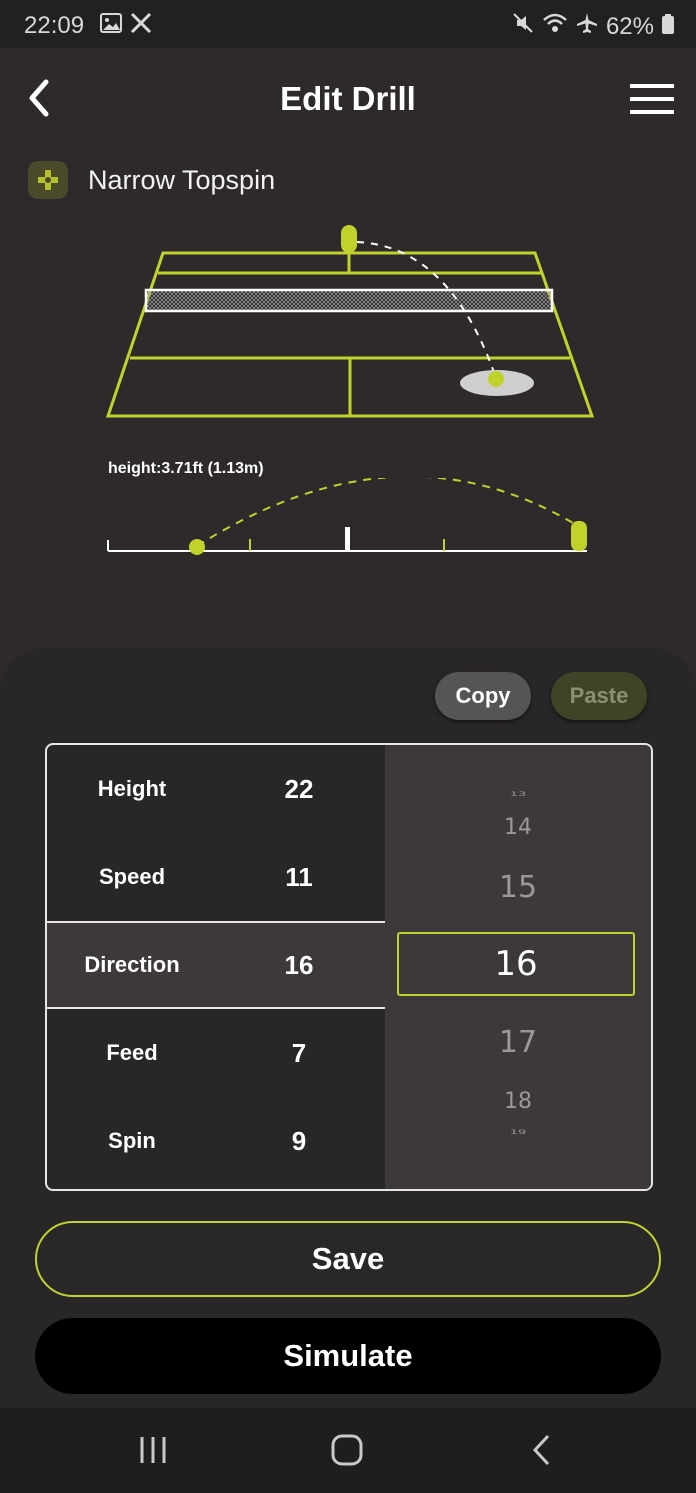 This screenshot has height=1493, width=696. I want to click on x-app-icon, so click(141, 26).